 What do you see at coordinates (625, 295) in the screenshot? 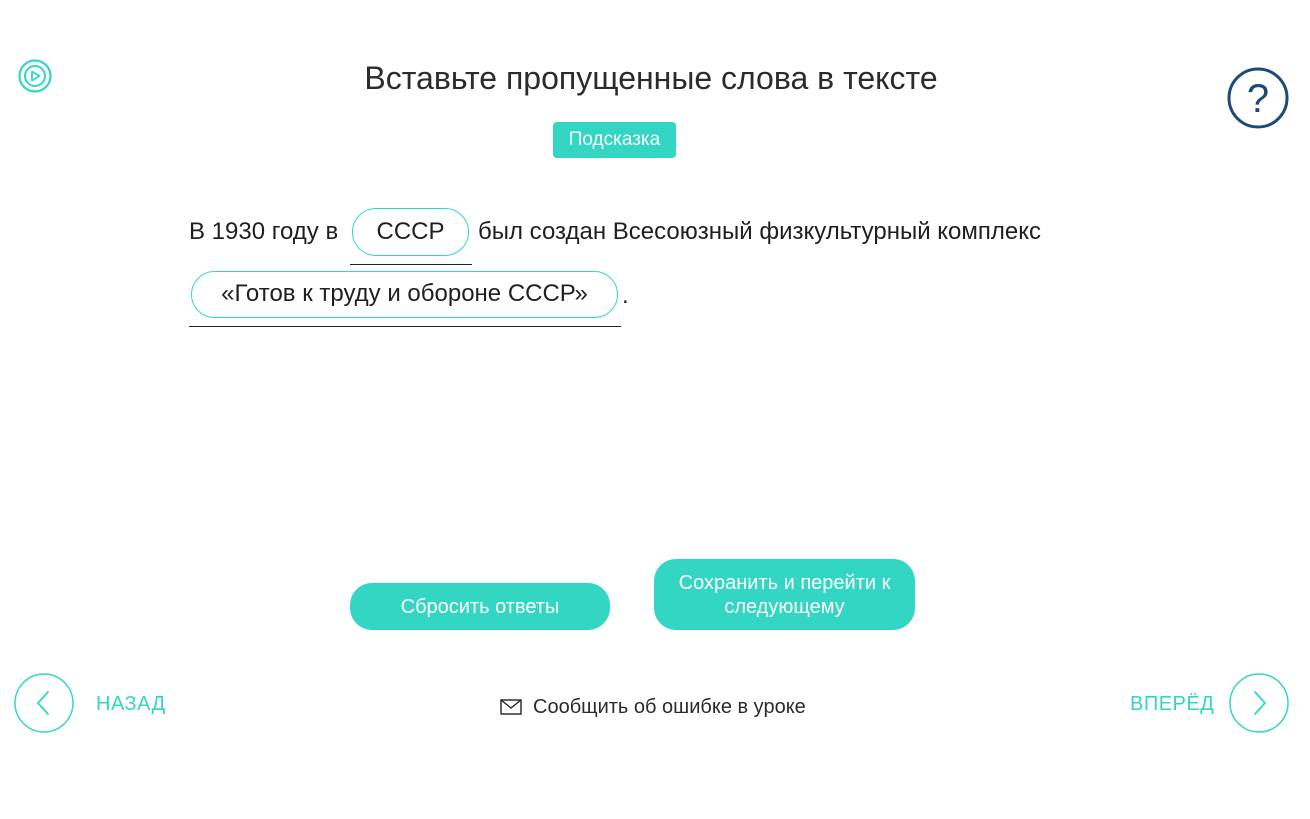
I see `sentence-text-part-3: .` at bounding box center [625, 295].